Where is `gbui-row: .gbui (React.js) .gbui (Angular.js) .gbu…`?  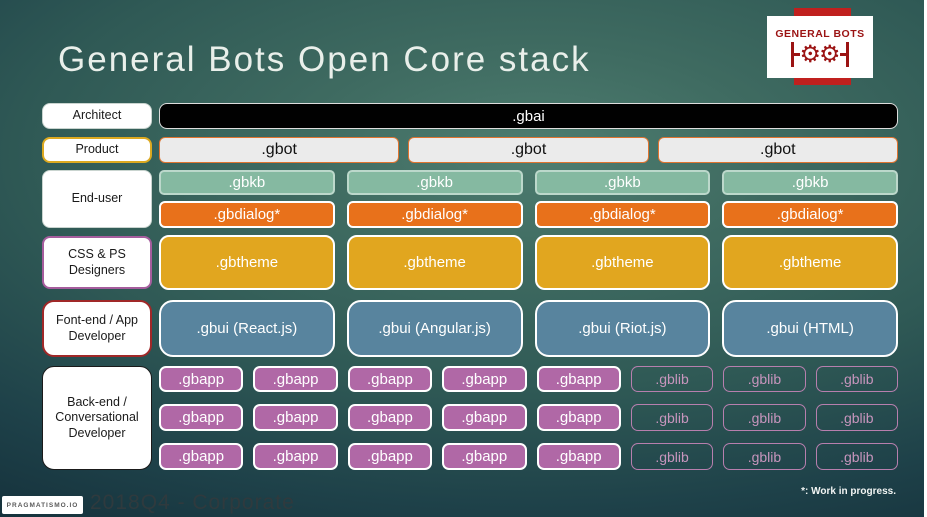
gbui-row: .gbui (React.js) .gbui (Angular.js) .gbu… is located at coordinates (528, 328).